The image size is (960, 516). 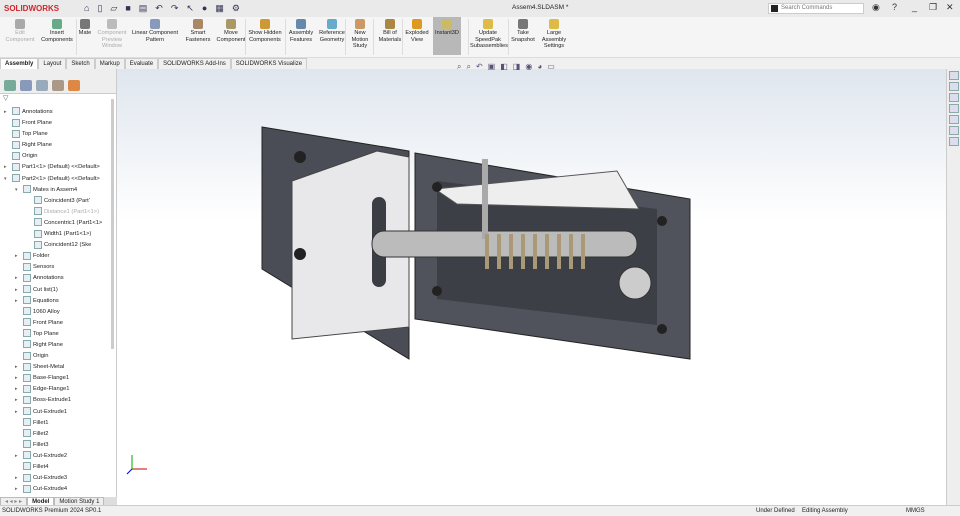 I want to click on view-palette-icon, so click(x=953, y=108).